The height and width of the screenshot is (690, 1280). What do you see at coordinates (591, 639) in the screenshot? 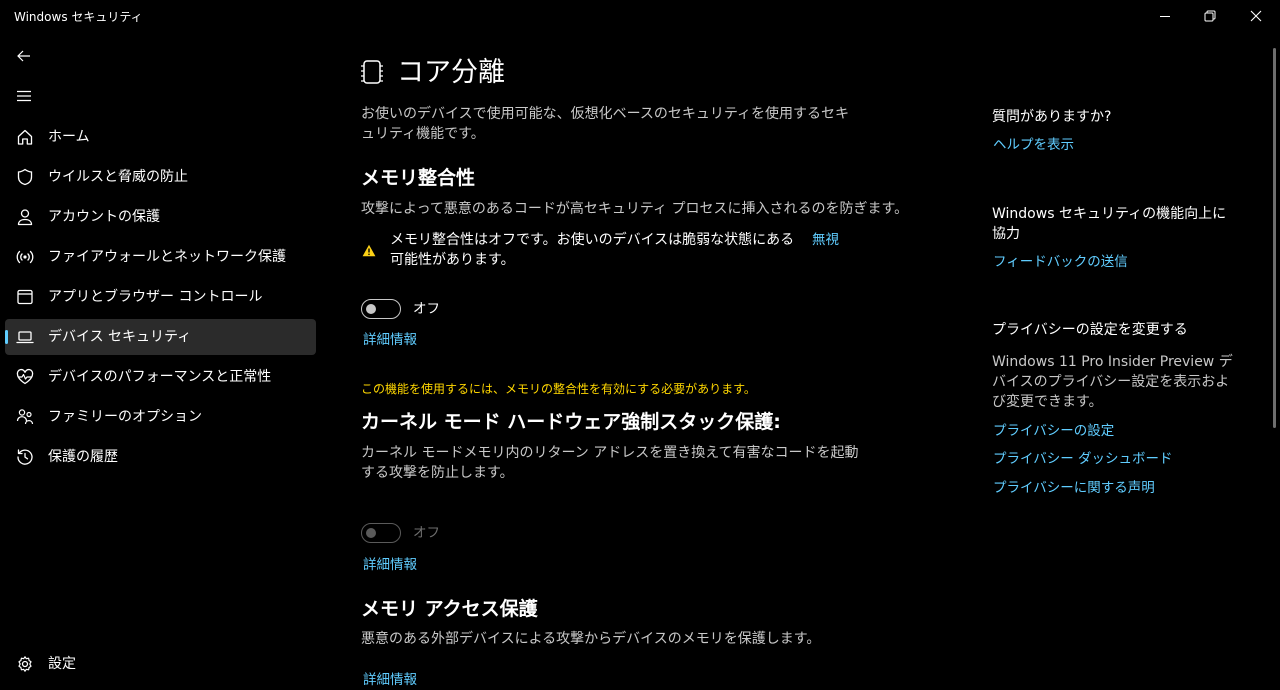
I see `memory-access-description: 悪意のある外部デバイスによる攻撃からデバイスのメモリを保護します。` at bounding box center [591, 639].